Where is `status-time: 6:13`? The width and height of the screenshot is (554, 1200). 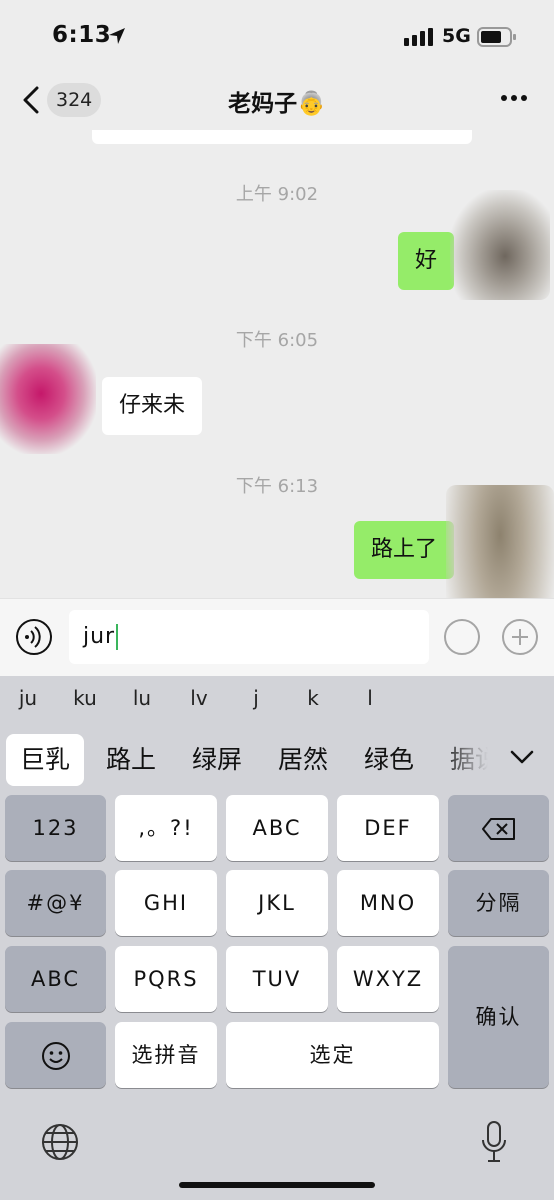
status-time: 6:13 is located at coordinates (82, 35).